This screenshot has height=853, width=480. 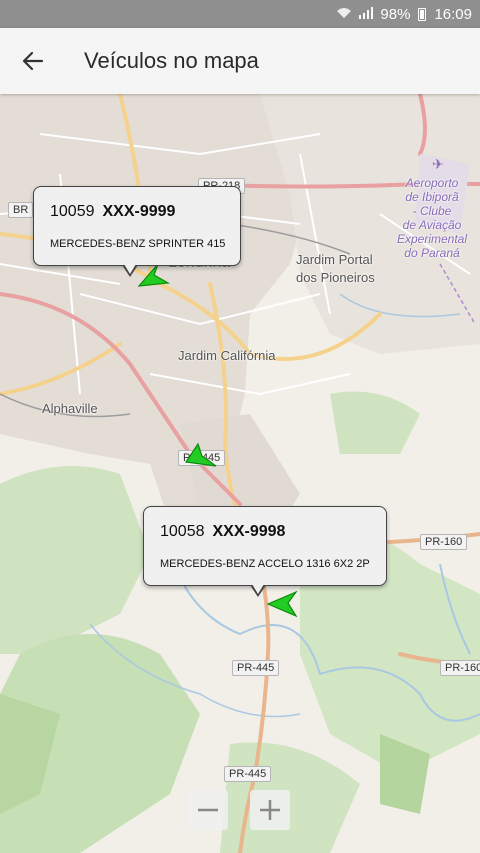 What do you see at coordinates (248, 774) in the screenshot?
I see `road-shield-pr445-bottom: PR-445` at bounding box center [248, 774].